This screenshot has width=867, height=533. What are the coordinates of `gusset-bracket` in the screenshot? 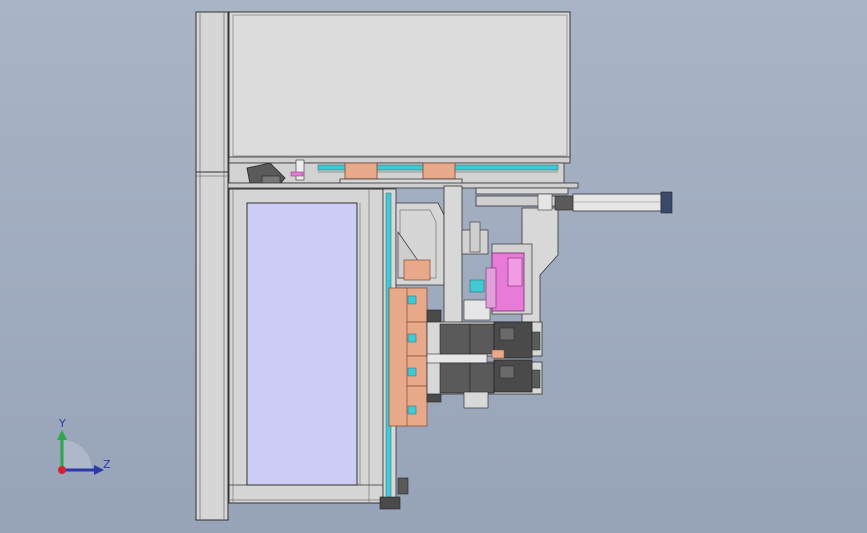 It's located at (420, 244).